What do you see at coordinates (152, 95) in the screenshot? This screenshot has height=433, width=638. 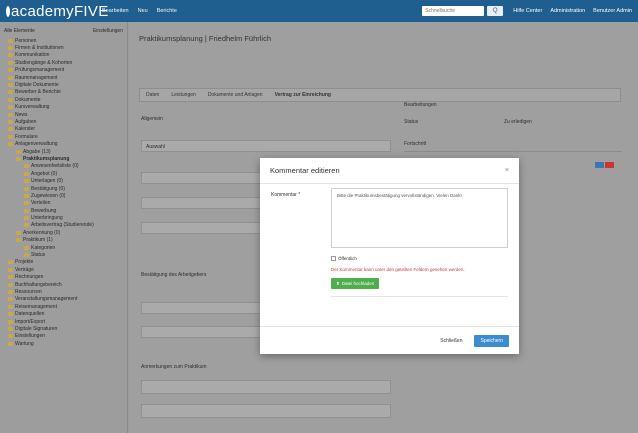 I see `tab-daten: Daten` at bounding box center [152, 95].